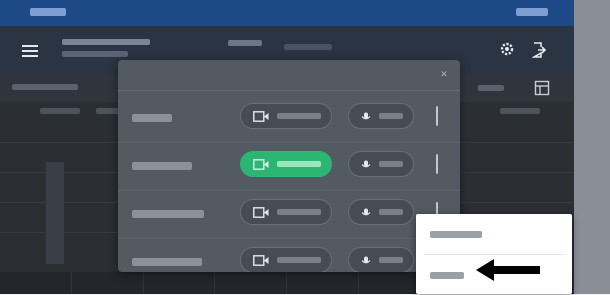 This screenshot has width=610, height=295. I want to click on menu-icon, so click(30, 51).